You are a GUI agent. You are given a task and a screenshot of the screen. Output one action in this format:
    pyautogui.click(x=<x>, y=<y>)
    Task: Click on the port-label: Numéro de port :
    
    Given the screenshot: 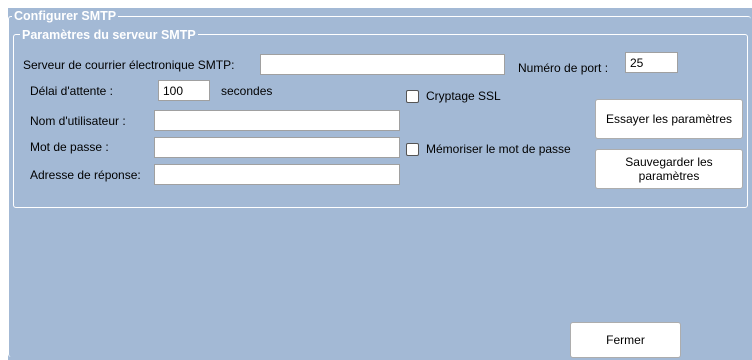 What is the action you would take?
    pyautogui.click(x=563, y=68)
    